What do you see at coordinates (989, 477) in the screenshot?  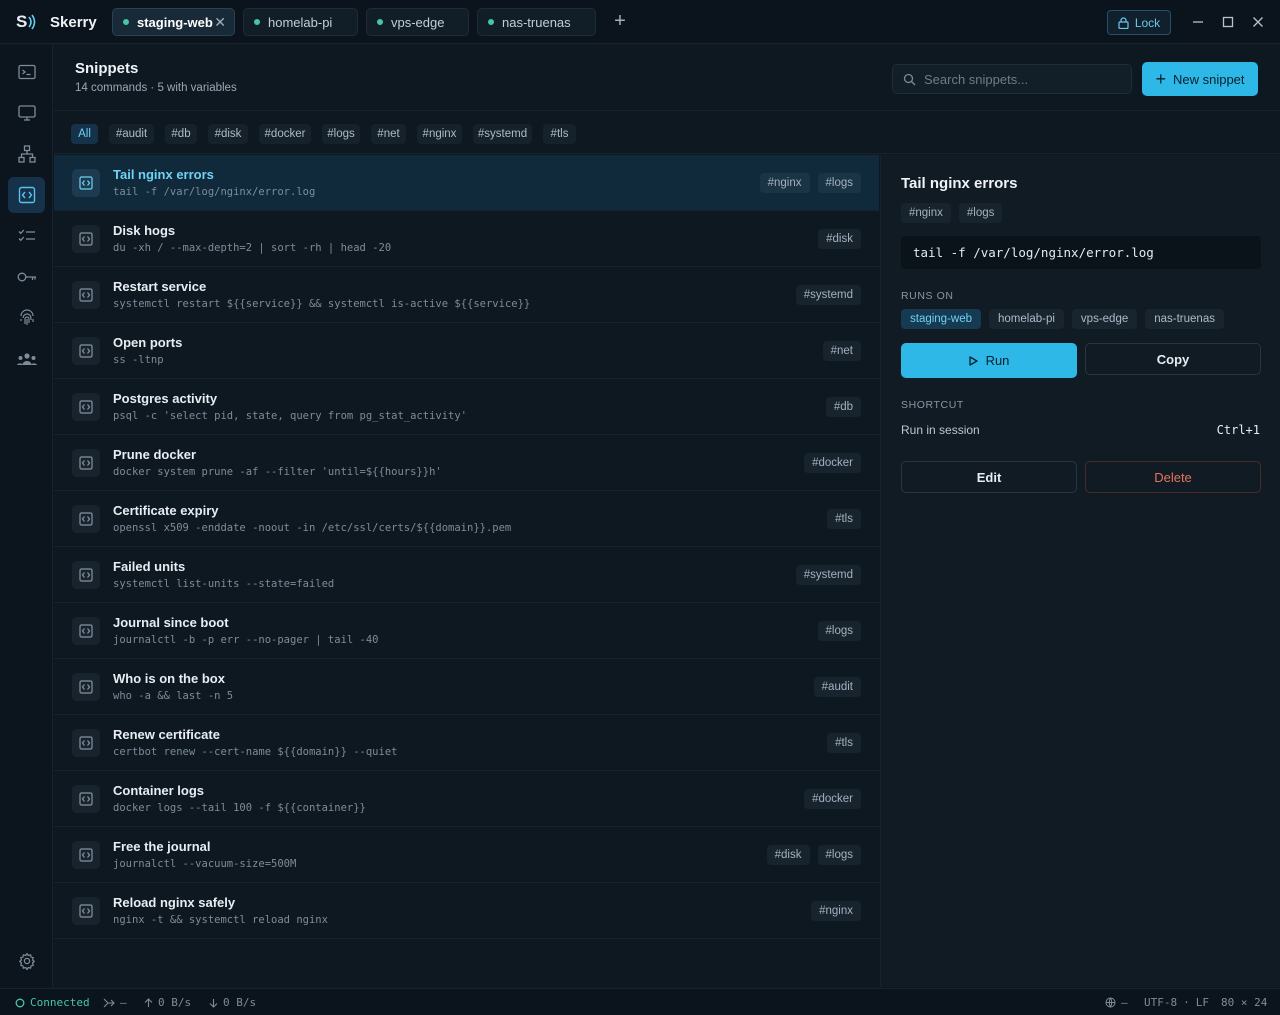 I see `edit-button: Edit` at bounding box center [989, 477].